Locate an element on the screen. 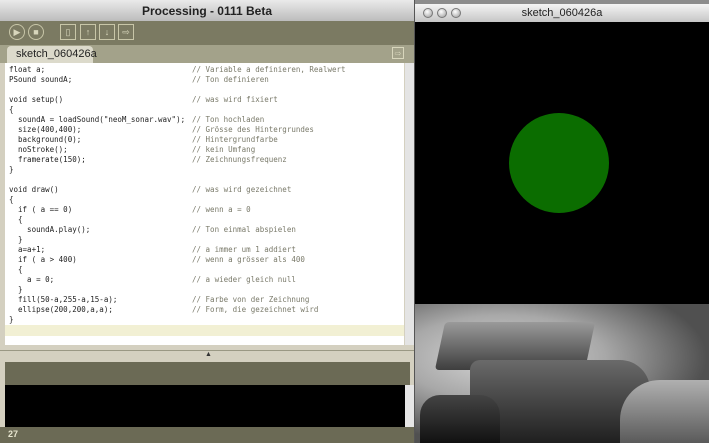  tab-sketch: sketch_060426a is located at coordinates (52, 54).